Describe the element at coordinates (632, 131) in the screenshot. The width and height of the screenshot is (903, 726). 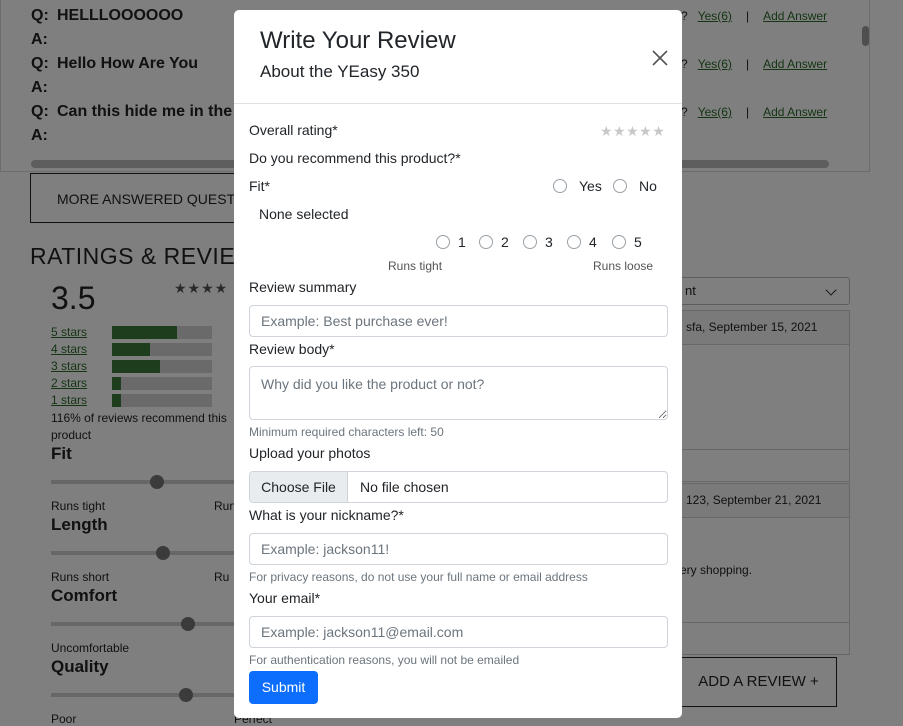
I see `star-rating-input: ★★★★★` at that location.